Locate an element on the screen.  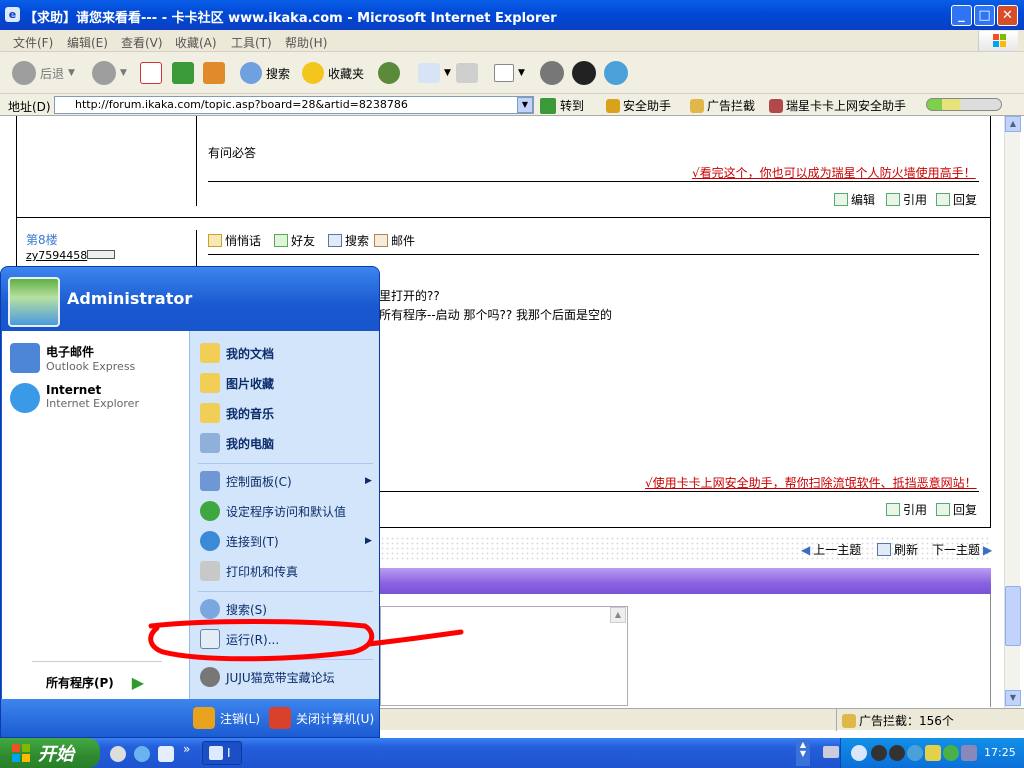
quick-reply-header is located at coordinates (685, 581).